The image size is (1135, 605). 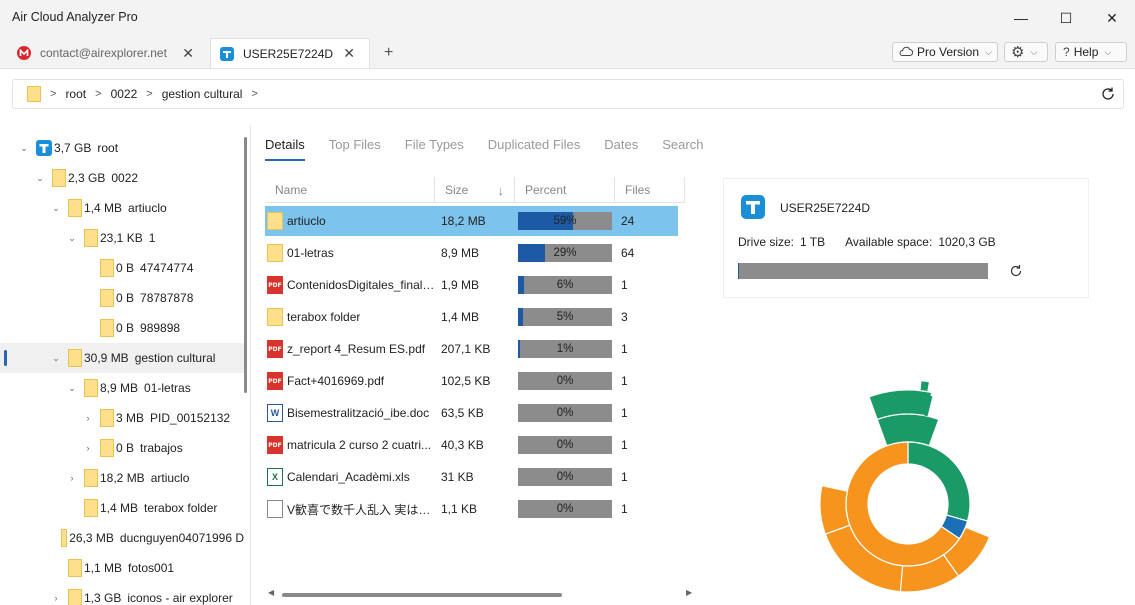 What do you see at coordinates (1112, 18) in the screenshot?
I see `close-button: ✕` at bounding box center [1112, 18].